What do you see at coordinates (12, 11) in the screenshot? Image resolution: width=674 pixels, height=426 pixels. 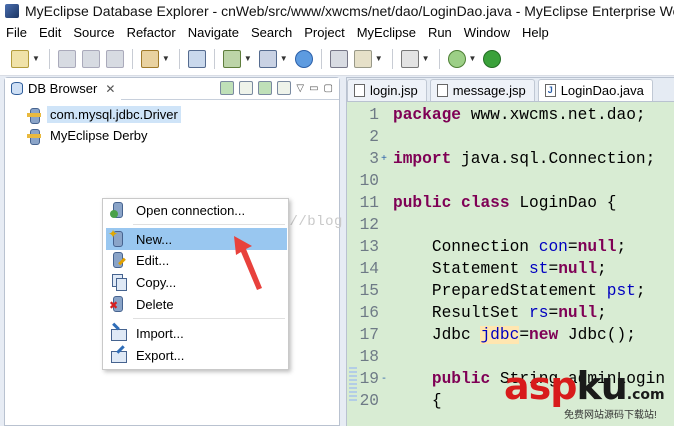 I see `myeclipse-app-icon` at bounding box center [12, 11].